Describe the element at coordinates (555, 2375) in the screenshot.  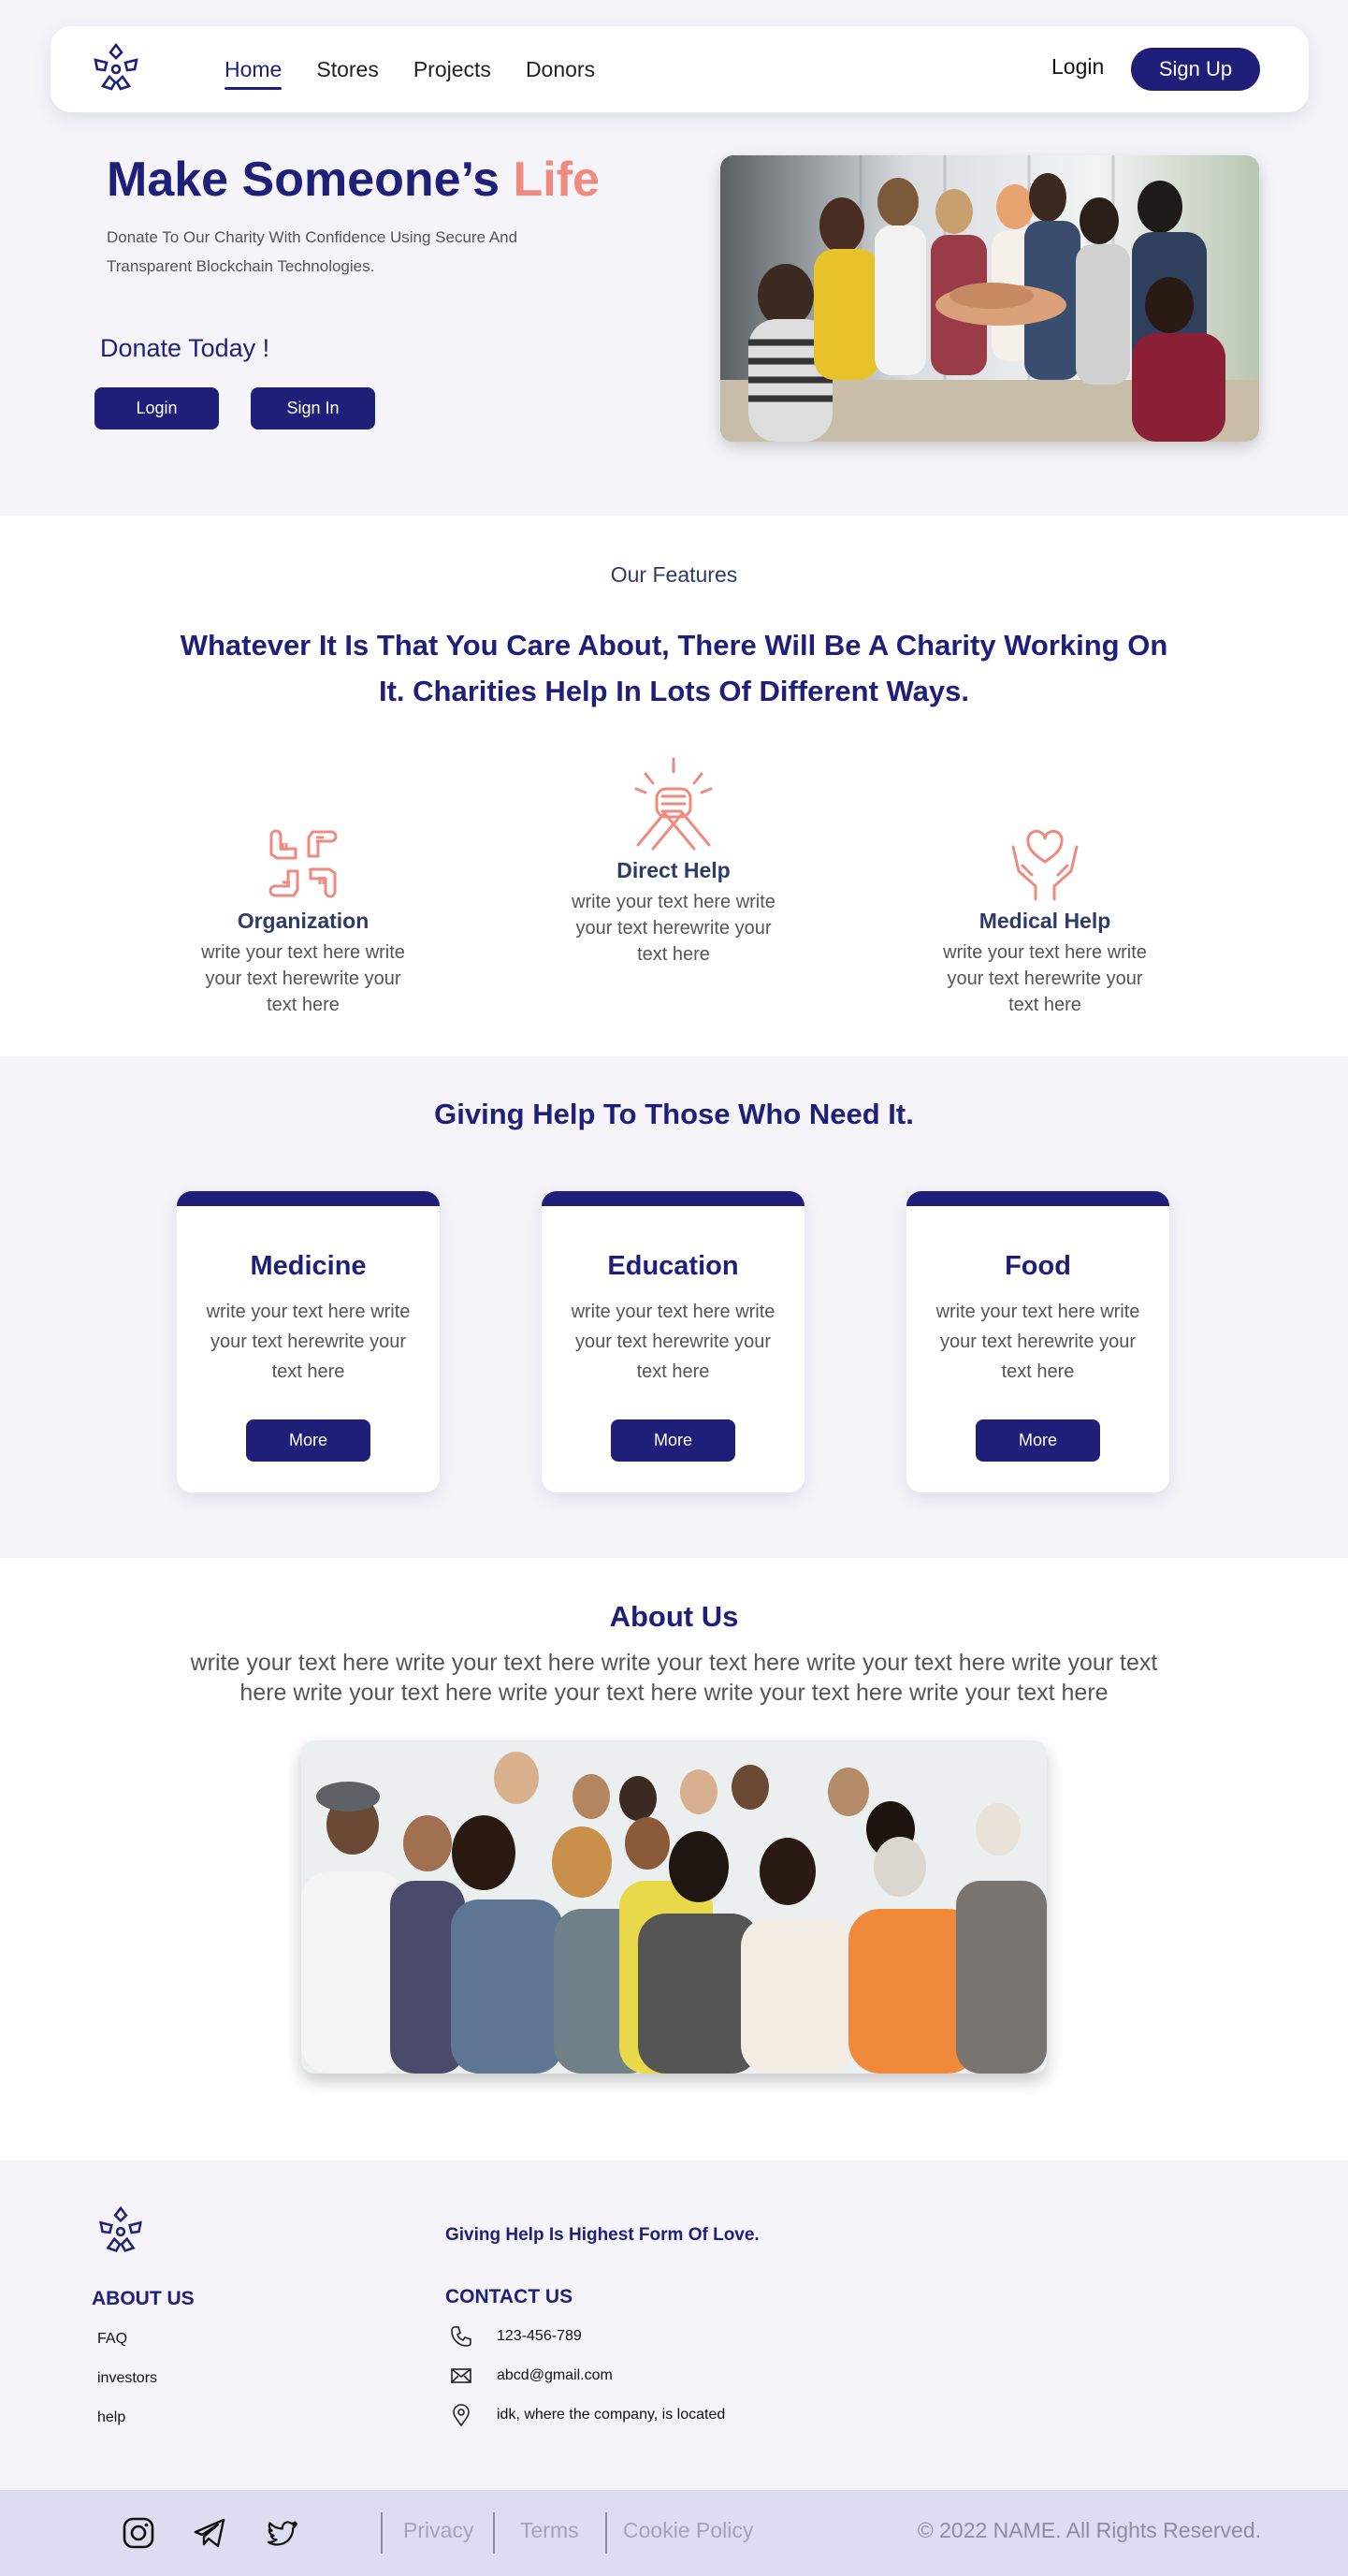
I see `contact-email: abcd@gmail.com` at that location.